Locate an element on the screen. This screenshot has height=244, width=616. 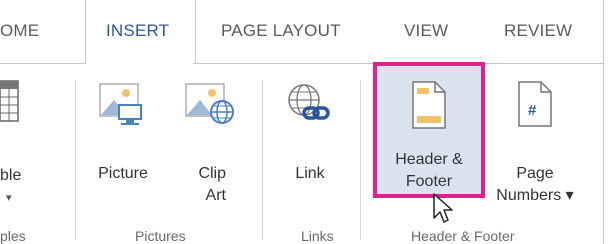
tab-insert: INSERT is located at coordinates (137, 31).